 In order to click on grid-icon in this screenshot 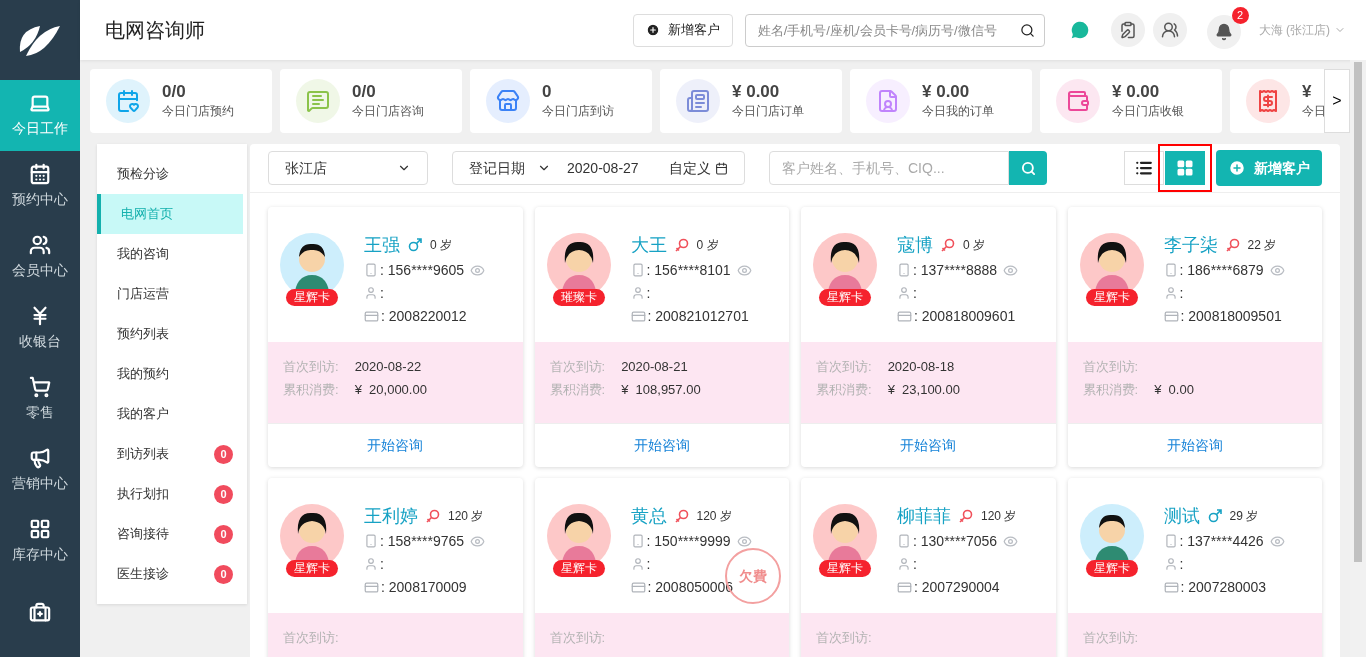, I will do `click(40, 529)`.